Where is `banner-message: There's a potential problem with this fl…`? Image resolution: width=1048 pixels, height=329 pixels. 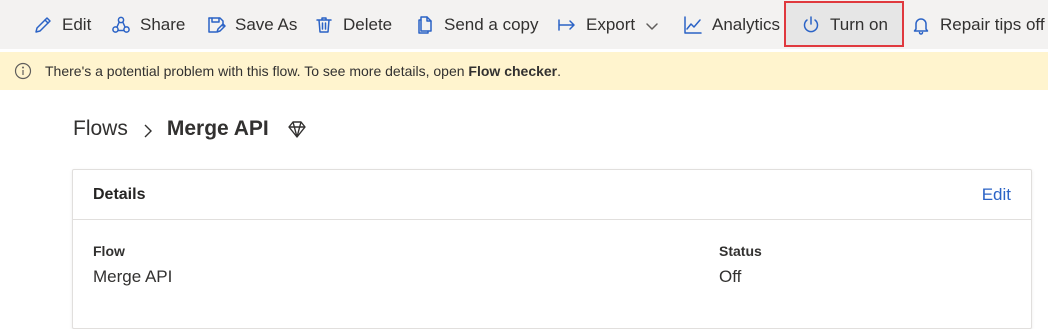
banner-message: There's a potential problem with this fl… is located at coordinates (255, 71).